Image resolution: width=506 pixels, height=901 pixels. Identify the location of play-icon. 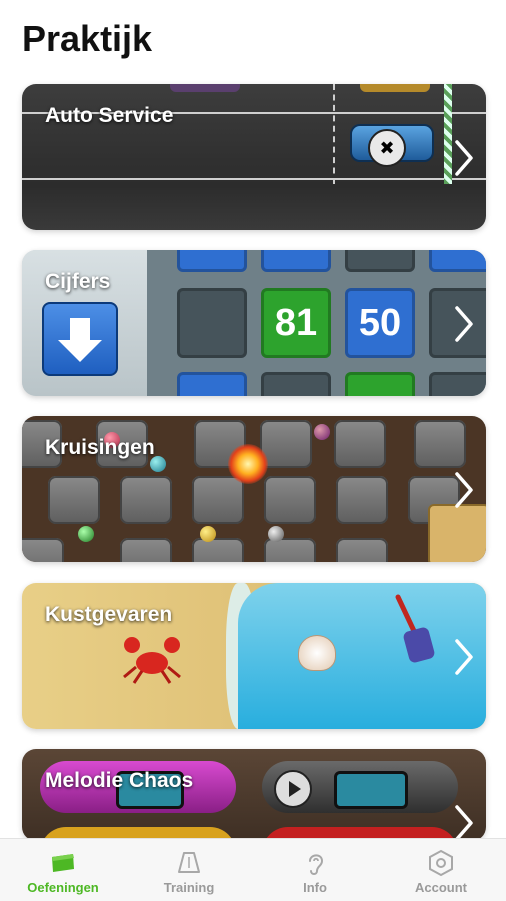
(293, 789).